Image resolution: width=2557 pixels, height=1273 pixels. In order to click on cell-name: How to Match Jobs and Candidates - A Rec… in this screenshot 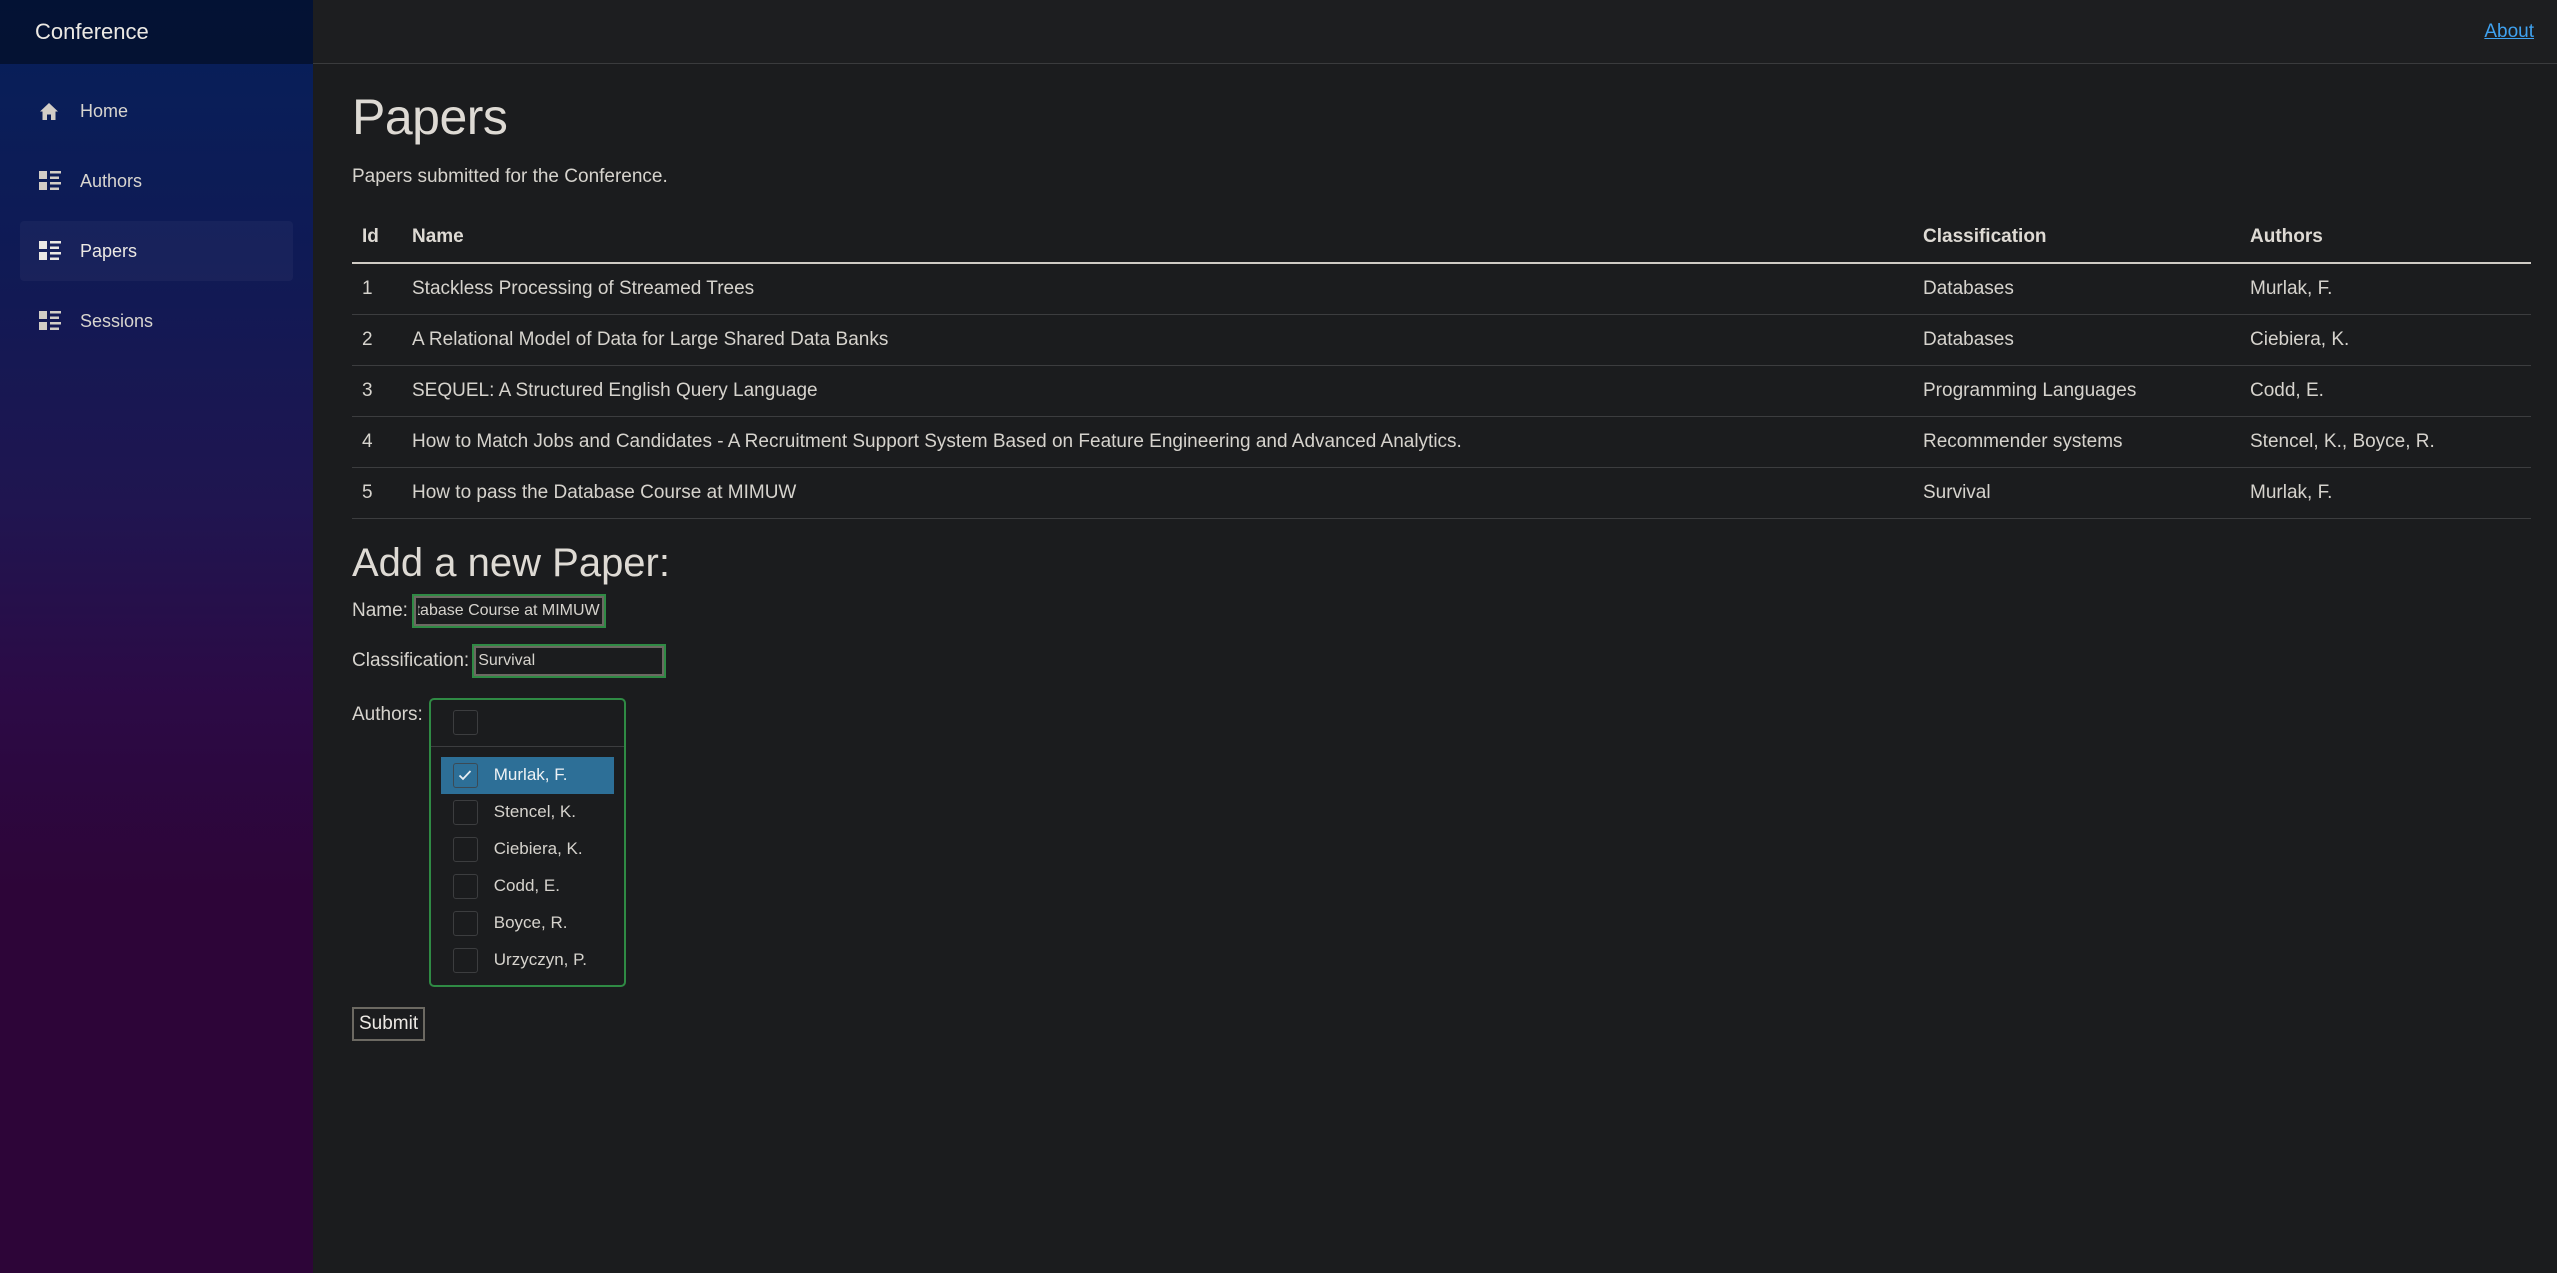, I will do `click(1157, 442)`.